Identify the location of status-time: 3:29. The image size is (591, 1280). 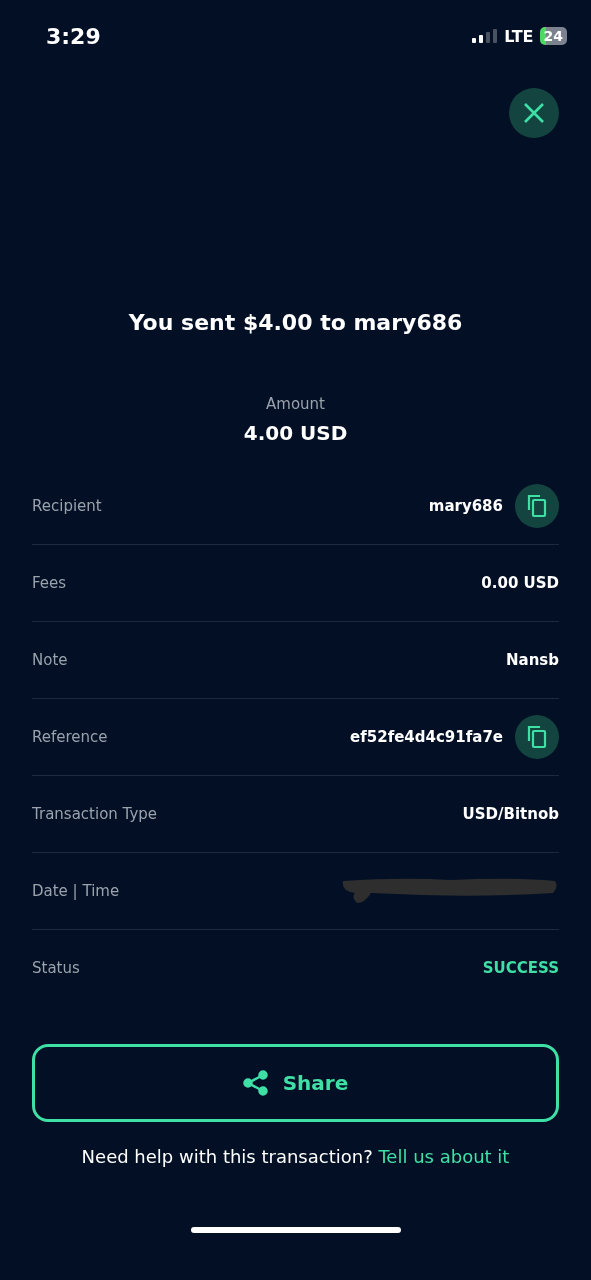
(73, 36).